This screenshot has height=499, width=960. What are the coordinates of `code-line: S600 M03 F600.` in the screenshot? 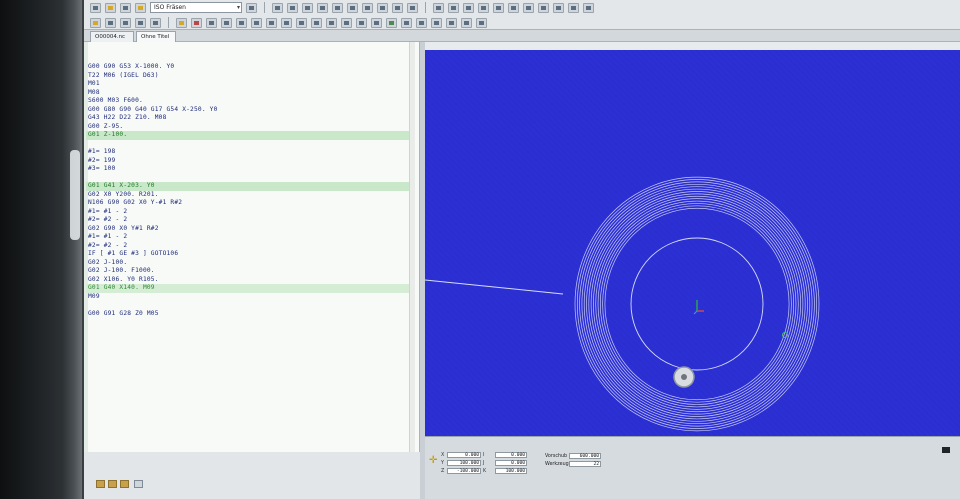 It's located at (248, 101).